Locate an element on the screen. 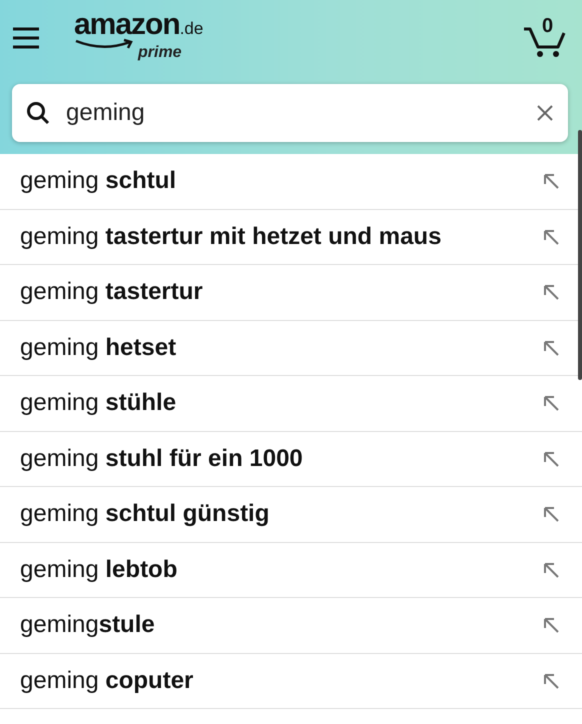 This screenshot has height=724, width=582. suggestion-text: geming lebtob is located at coordinates (99, 570).